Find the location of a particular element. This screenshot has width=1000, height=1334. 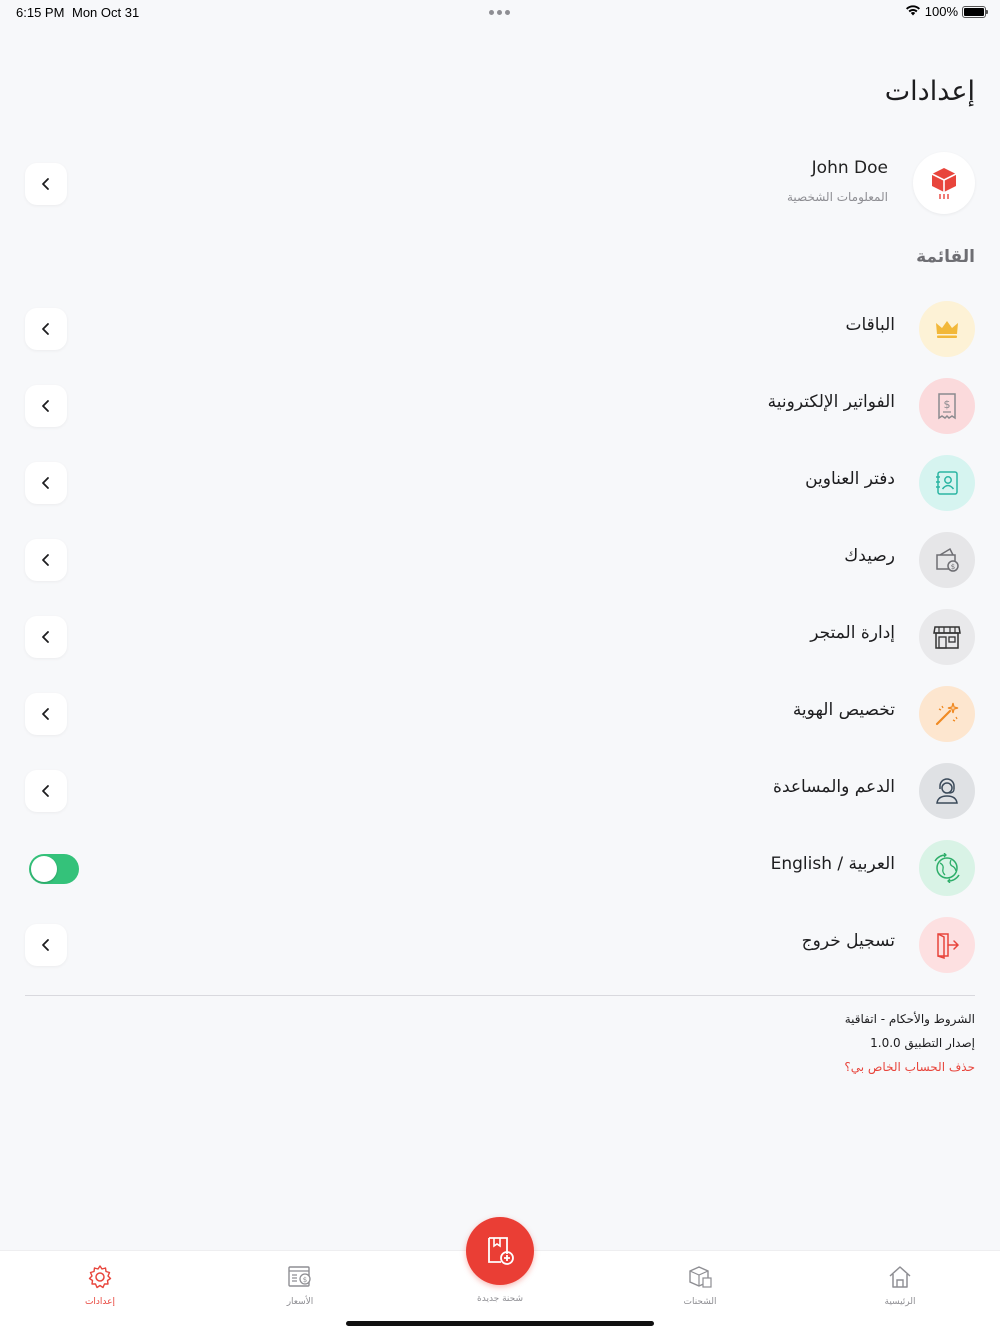

new-shipment-icon is located at coordinates (501, 1251).